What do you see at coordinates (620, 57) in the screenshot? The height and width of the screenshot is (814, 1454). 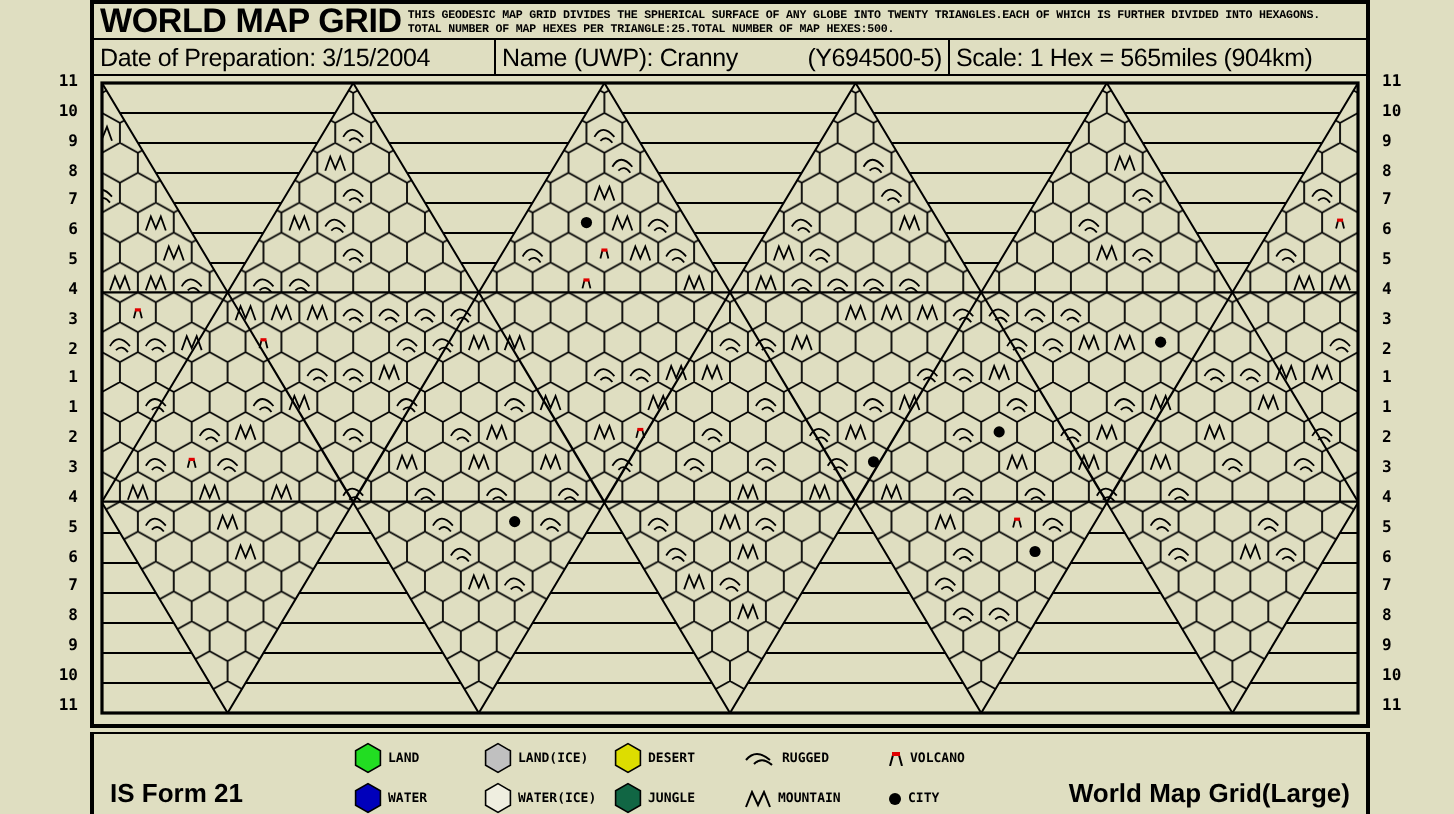 I see `world-name: Name (UWP): Cranny` at bounding box center [620, 57].